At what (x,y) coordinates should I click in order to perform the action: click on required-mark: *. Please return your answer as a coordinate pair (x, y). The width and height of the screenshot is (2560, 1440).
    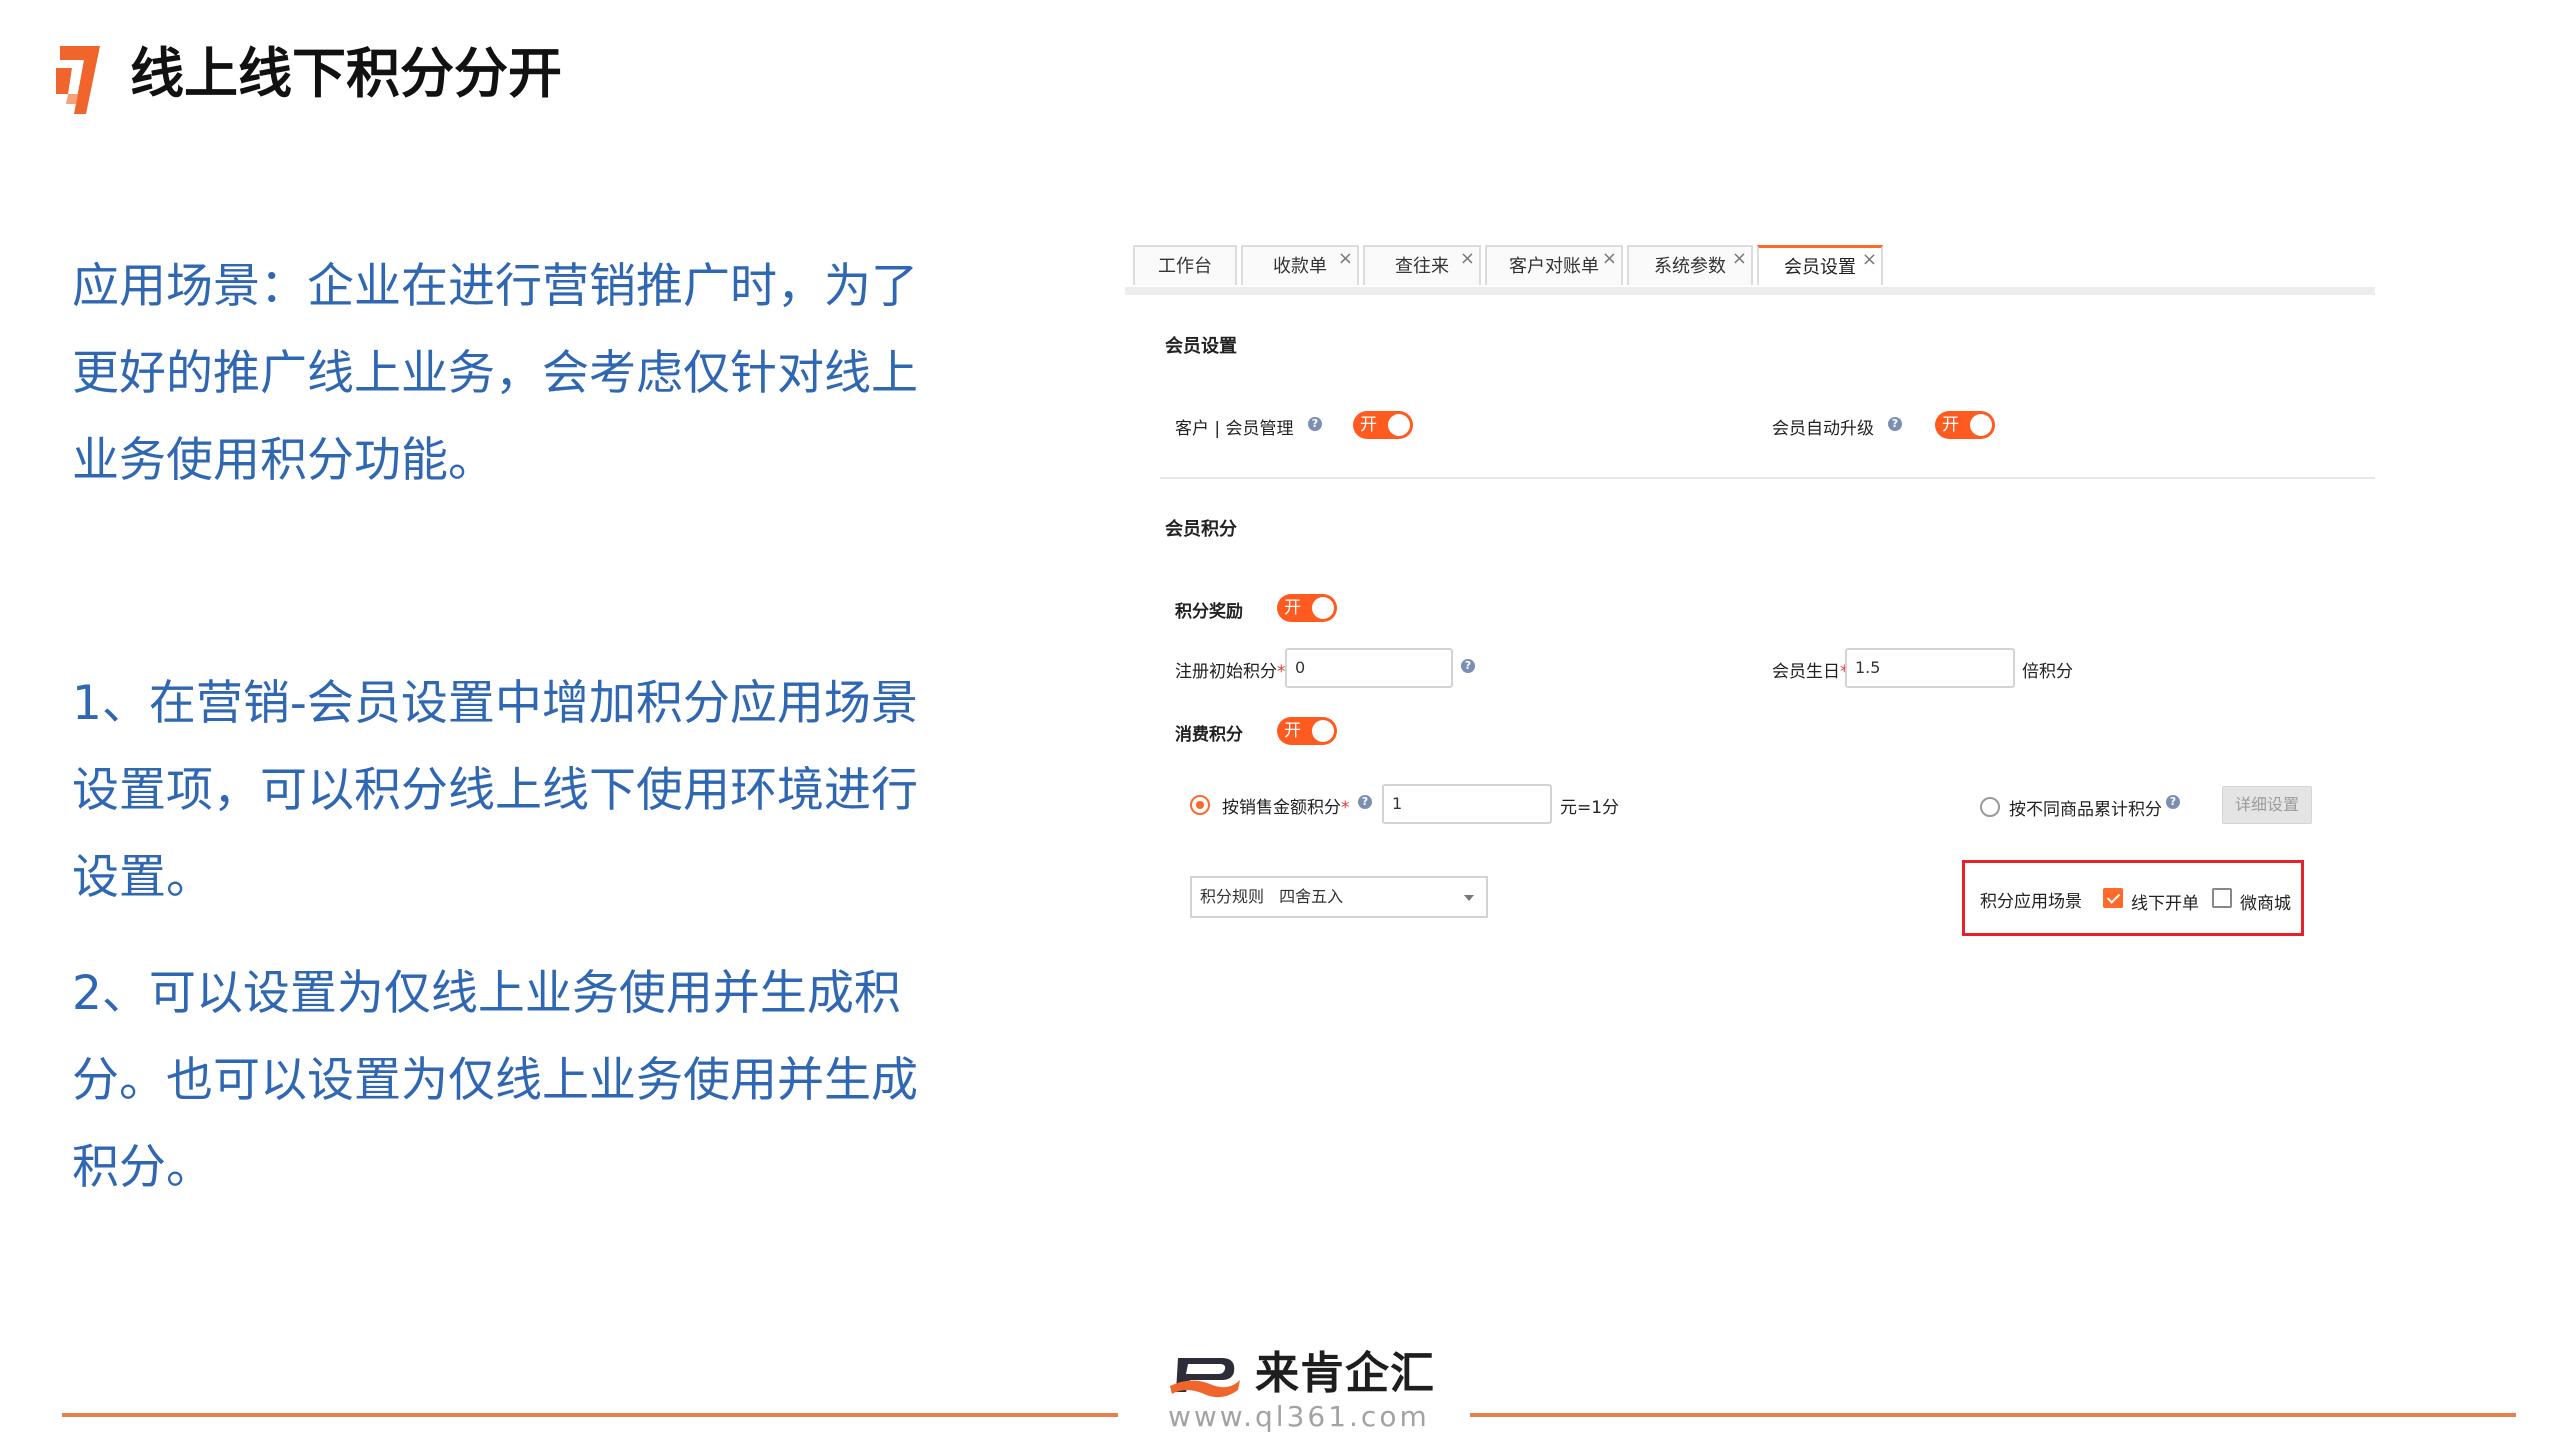
    Looking at the image, I should click on (1345, 808).